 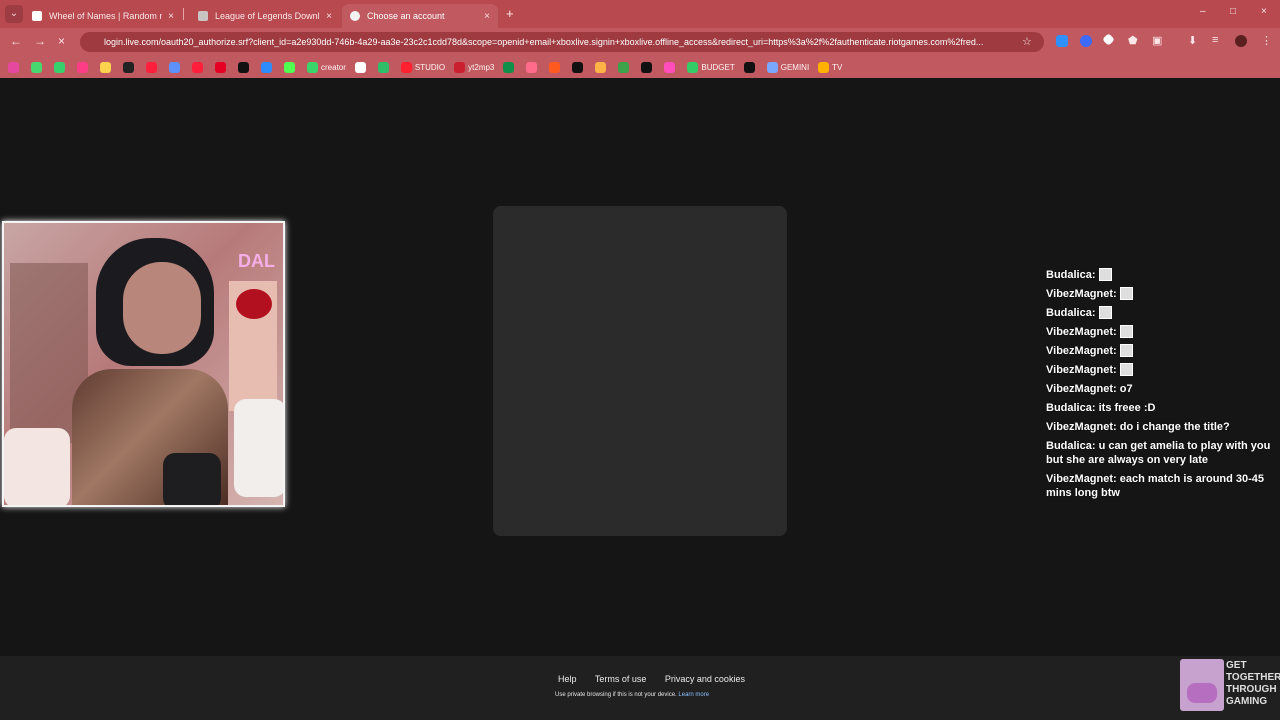 I want to click on webcam-overlay: DAL, so click(x=143, y=364).